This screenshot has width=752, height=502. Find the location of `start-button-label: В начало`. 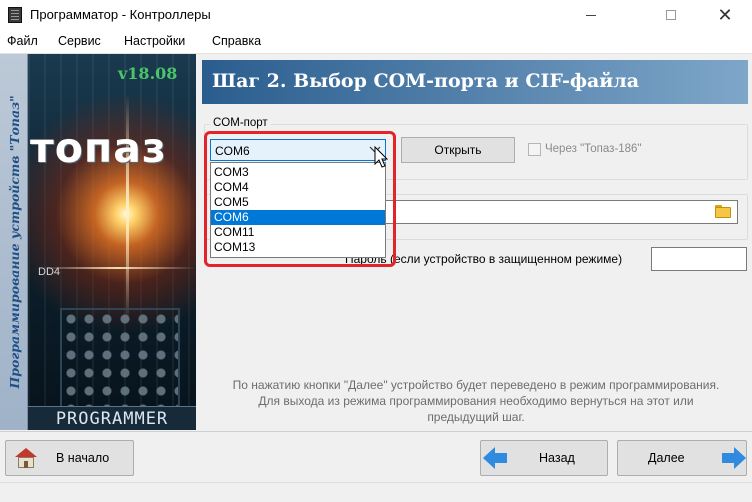

start-button-label: В начало is located at coordinates (83, 458).